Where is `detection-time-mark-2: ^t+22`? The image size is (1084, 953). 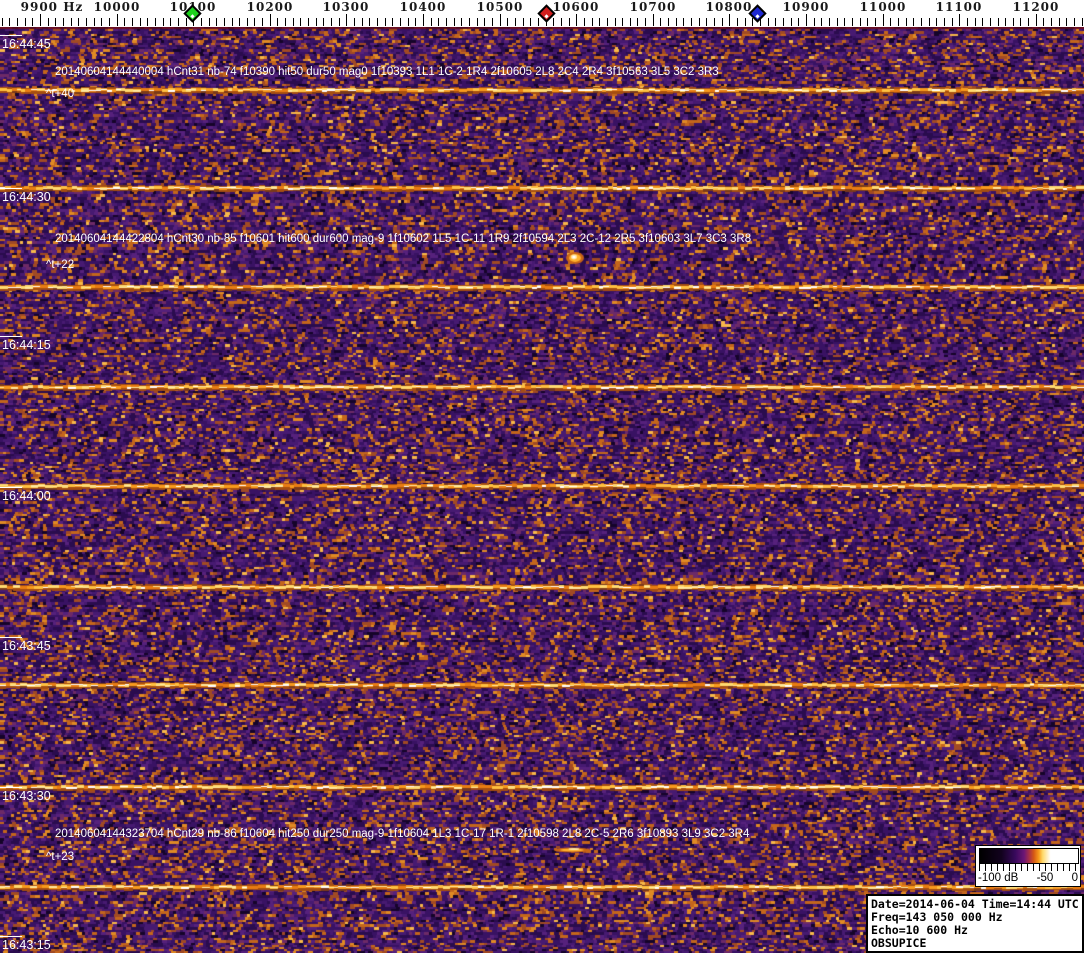
detection-time-mark-2: ^t+22 is located at coordinates (60, 265).